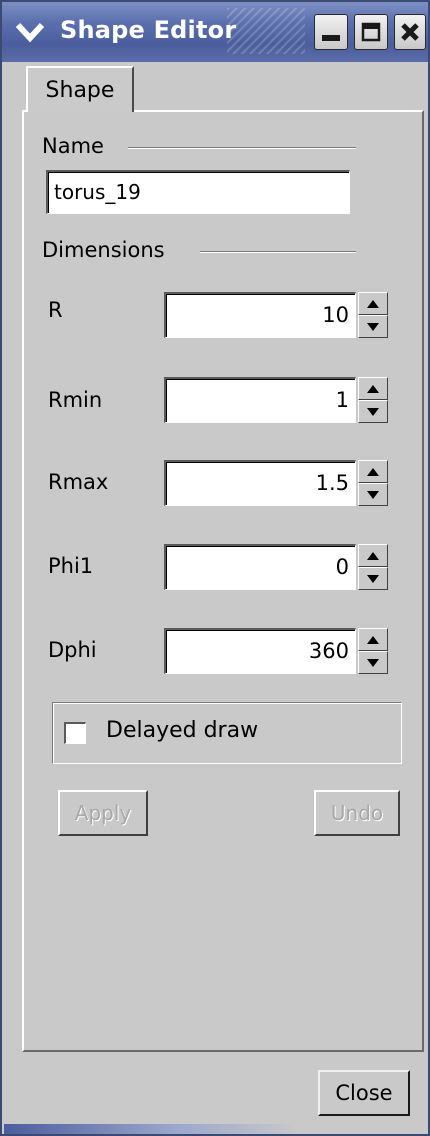 The height and width of the screenshot is (1136, 430). What do you see at coordinates (198, 192) in the screenshot?
I see `name-input: torus_19` at bounding box center [198, 192].